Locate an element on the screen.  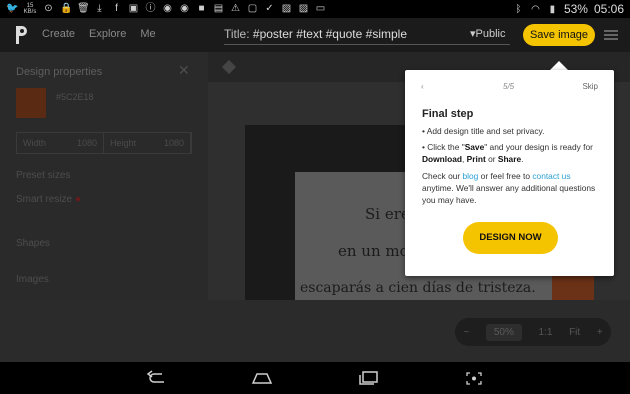
skip-button: Skip is located at coordinates (590, 86).